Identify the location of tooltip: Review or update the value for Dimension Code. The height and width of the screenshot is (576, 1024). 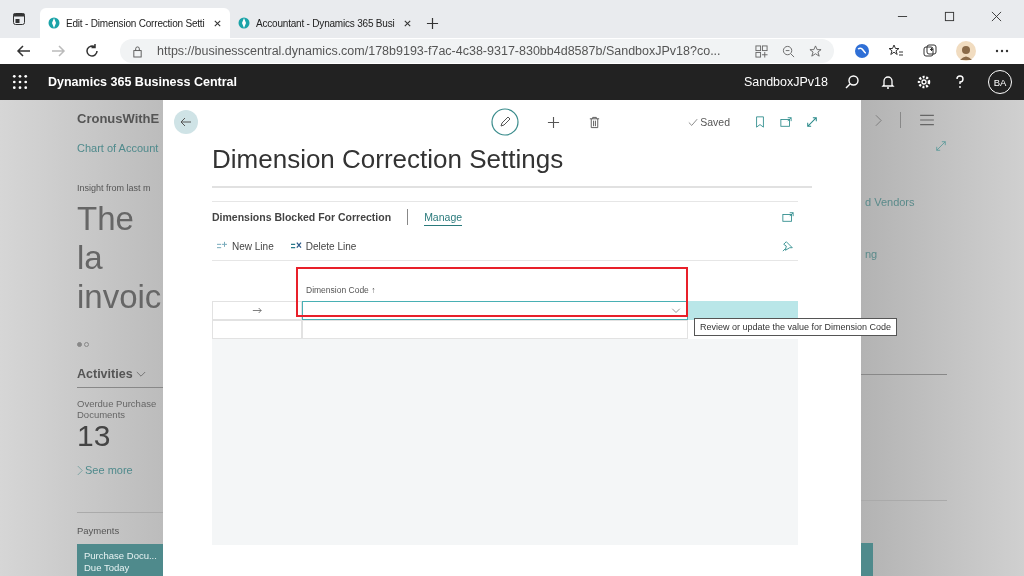
(796, 327).